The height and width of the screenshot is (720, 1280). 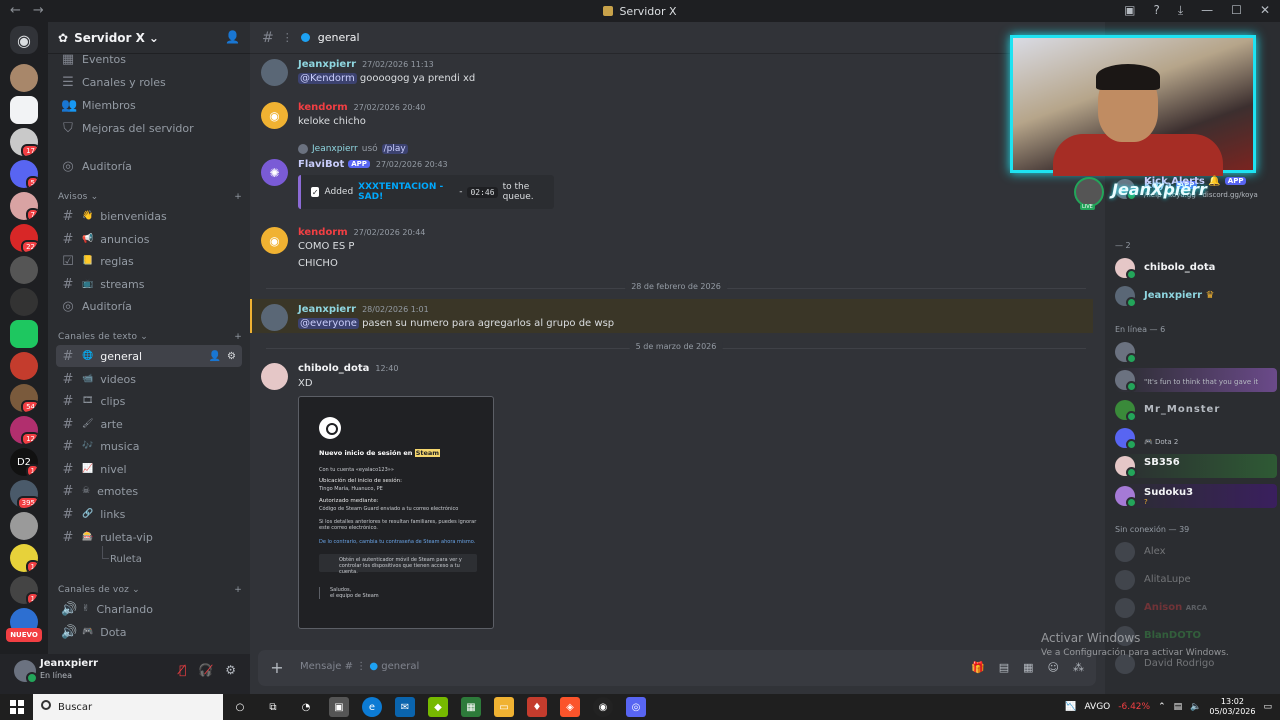 I want to click on channel-reglas: ☑ 📒 reglas, so click(x=149, y=261).